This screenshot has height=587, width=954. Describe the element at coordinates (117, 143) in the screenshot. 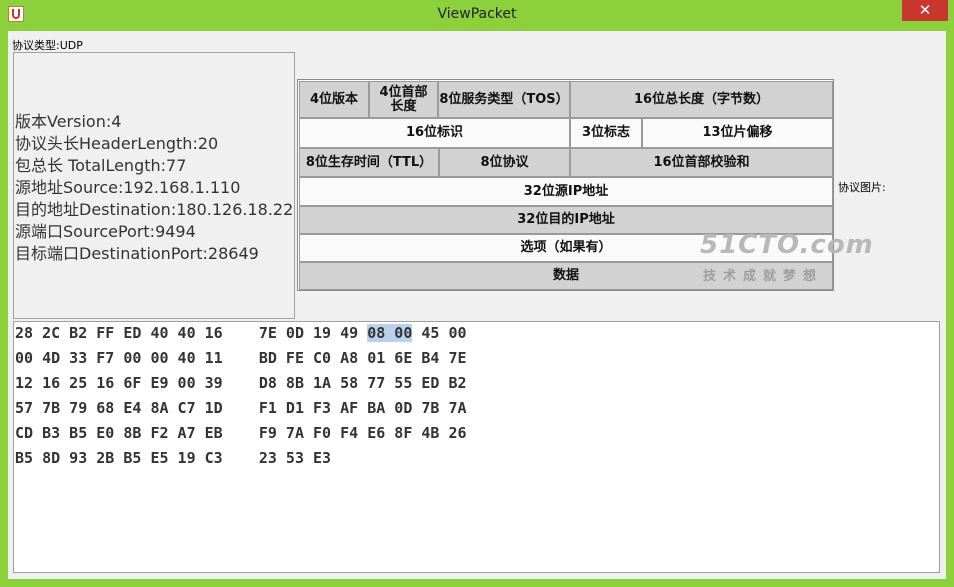

I see `info-header-length: 协议头长HeaderLength:20` at that location.